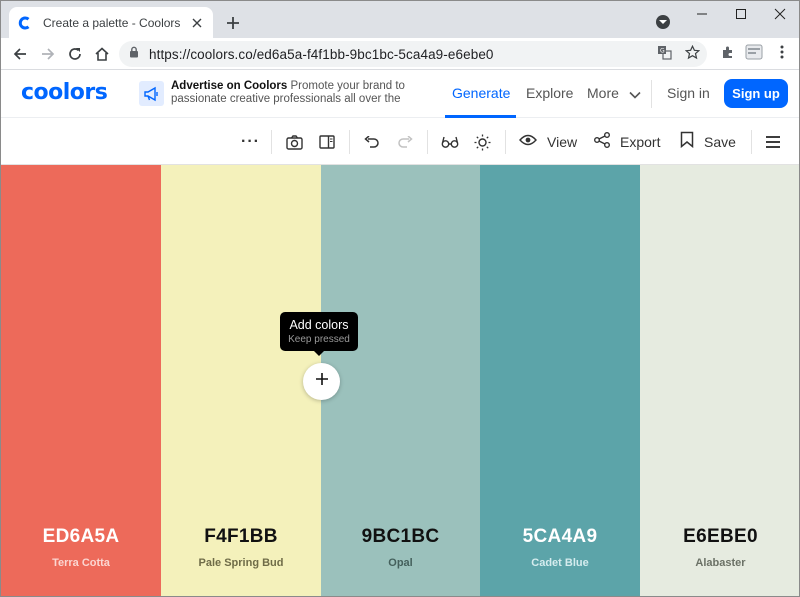 This screenshot has height=597, width=800. What do you see at coordinates (773, 142) in the screenshot?
I see `hamburger-menu-icon` at bounding box center [773, 142].